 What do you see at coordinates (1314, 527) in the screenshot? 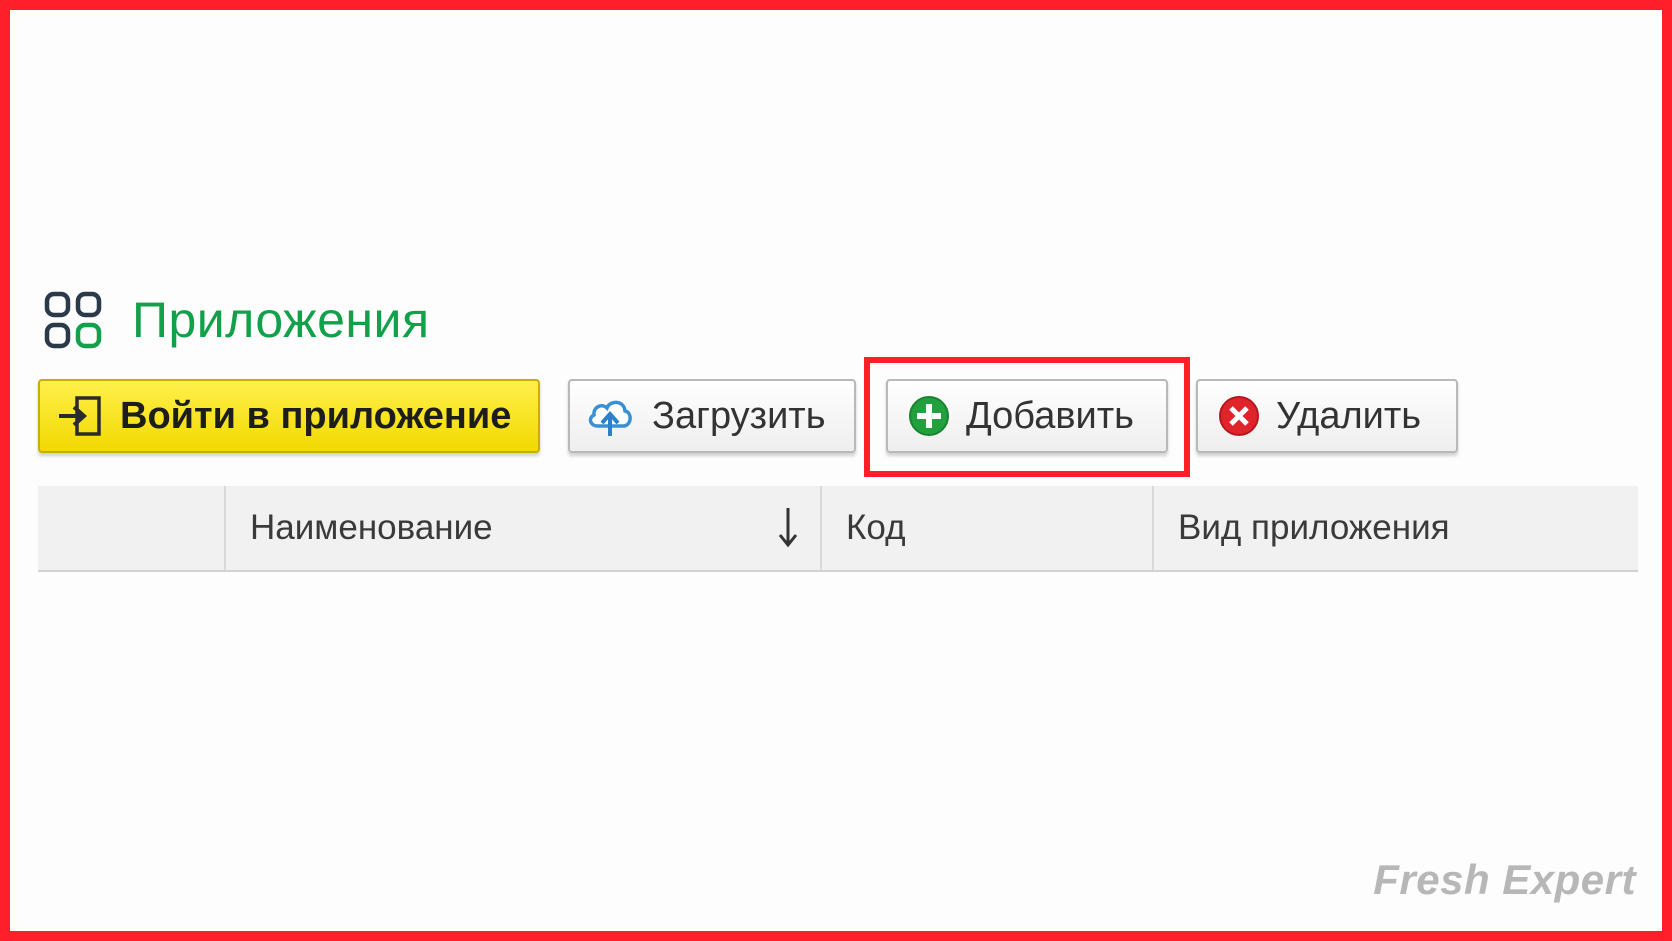
I see `column-header-app-type-label: Вид приложения` at bounding box center [1314, 527].